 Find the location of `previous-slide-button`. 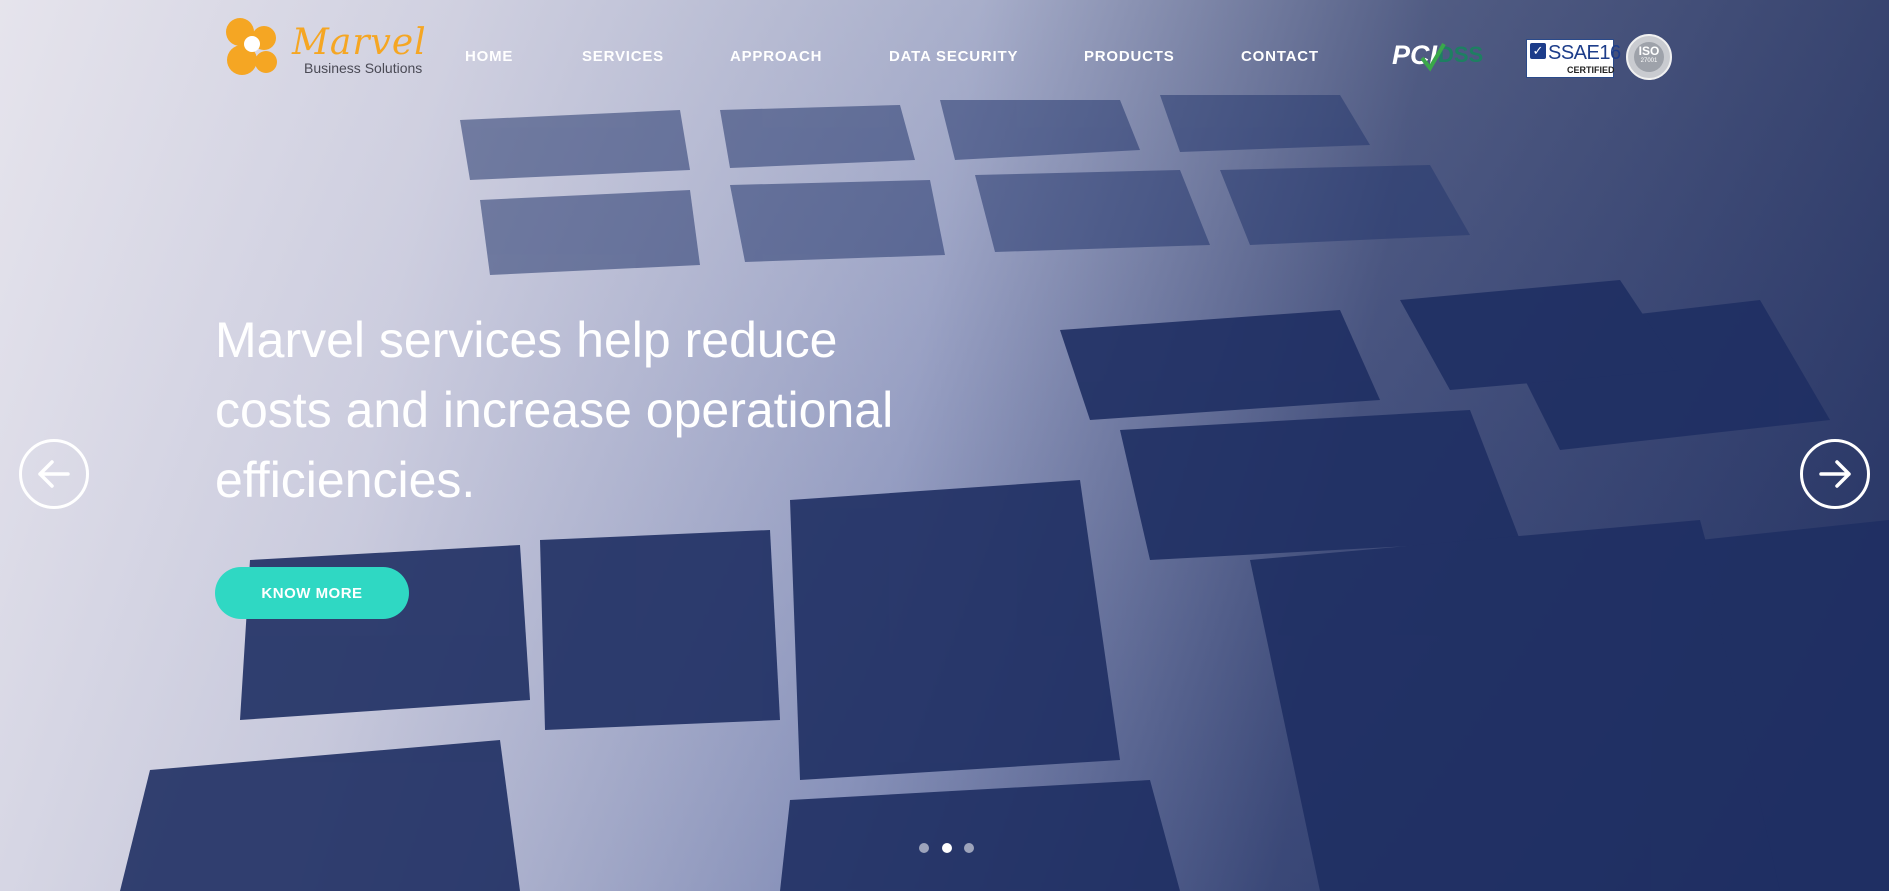

previous-slide-button is located at coordinates (54, 474).